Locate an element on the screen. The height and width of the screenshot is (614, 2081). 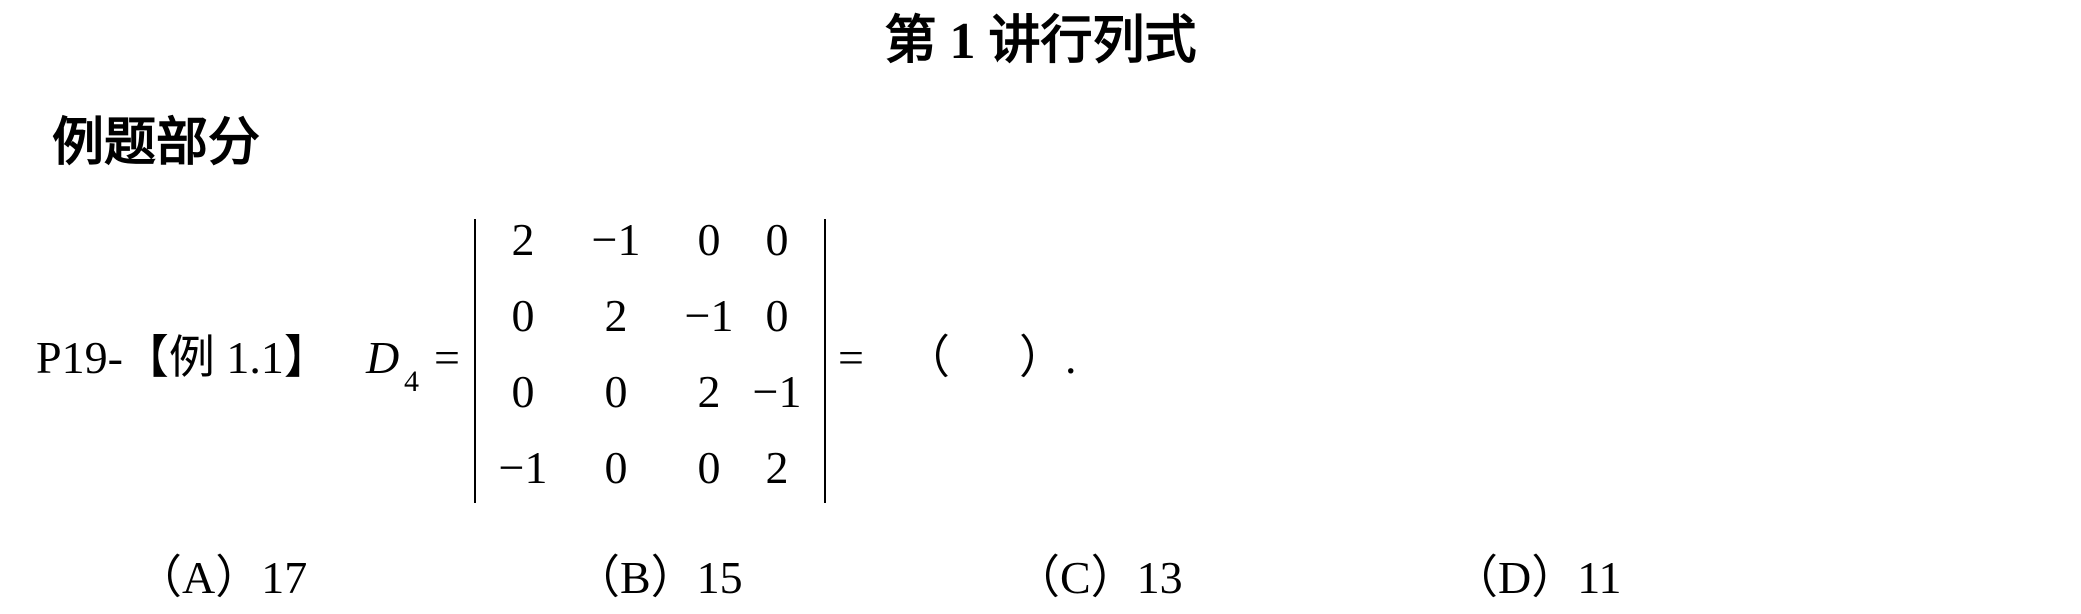
problem-reference: P19-【例 1.1】 is located at coordinates (183, 357).